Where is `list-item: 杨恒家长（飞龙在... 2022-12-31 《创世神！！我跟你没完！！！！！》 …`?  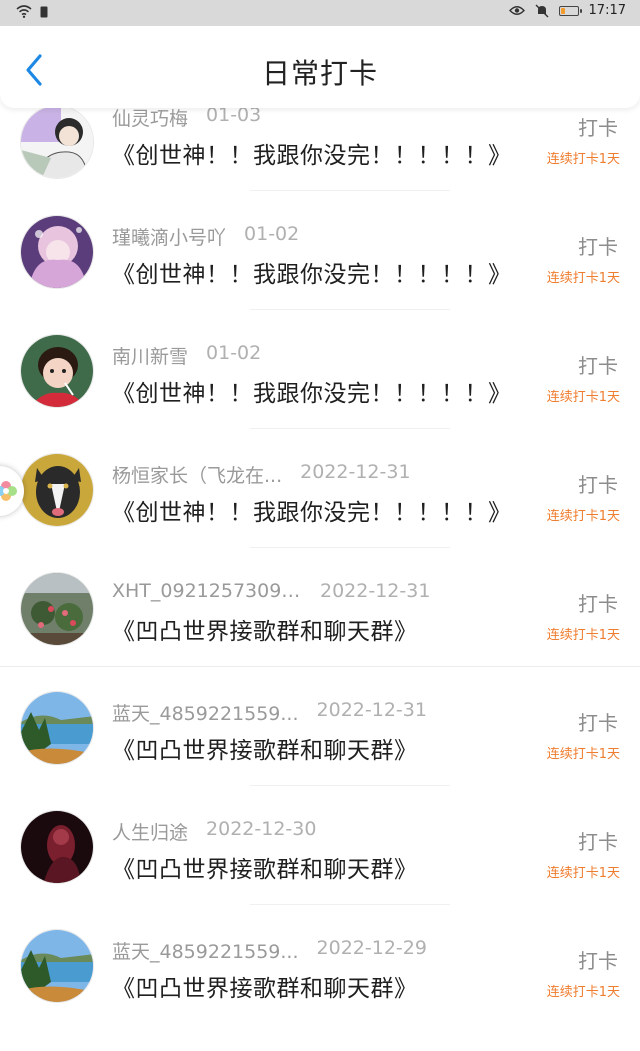 list-item: 杨恒家长（飞龙在... 2022-12-31 《创世神！！我跟你没完！！！！！》 … is located at coordinates (320, 514).